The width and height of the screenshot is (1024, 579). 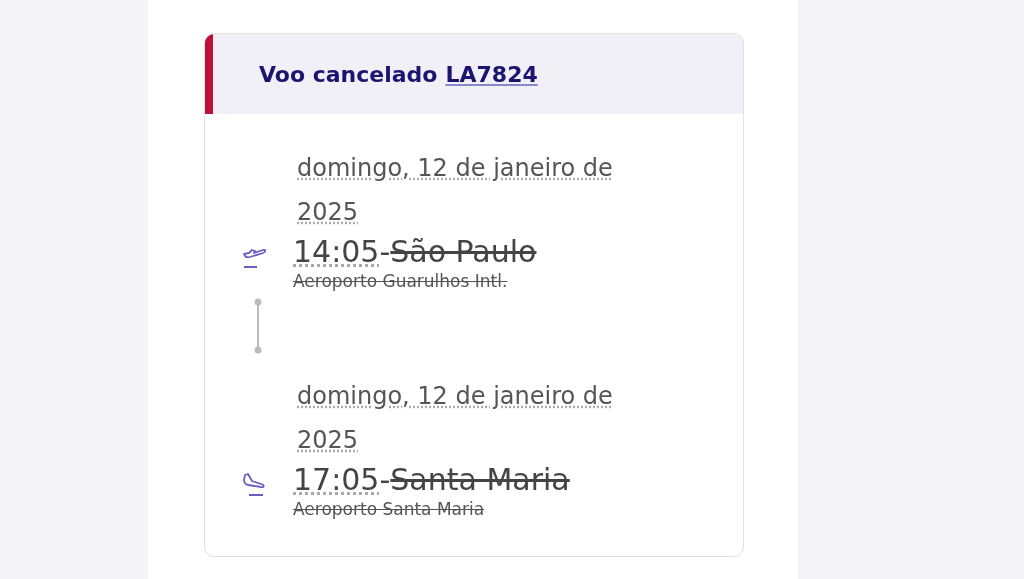 I want to click on flight-time: 14:05, so click(x=336, y=251).